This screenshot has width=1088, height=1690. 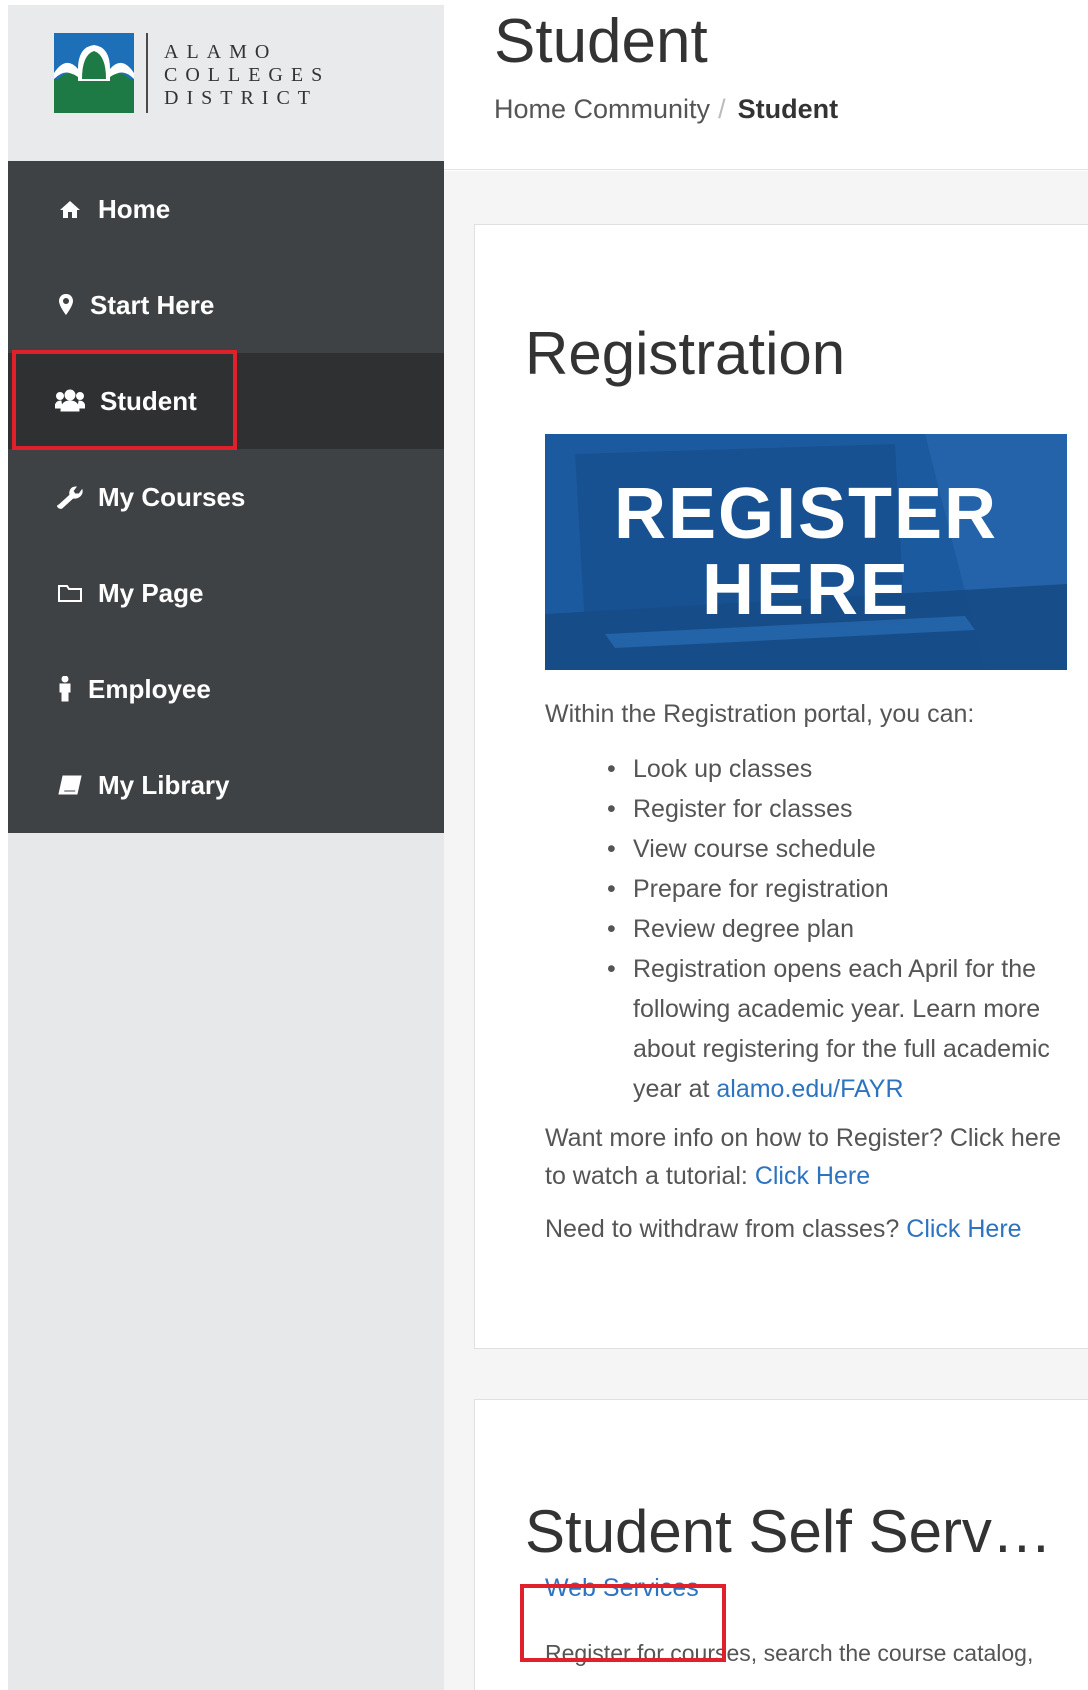 I want to click on list-item: Prepare for registration, so click(x=842, y=889).